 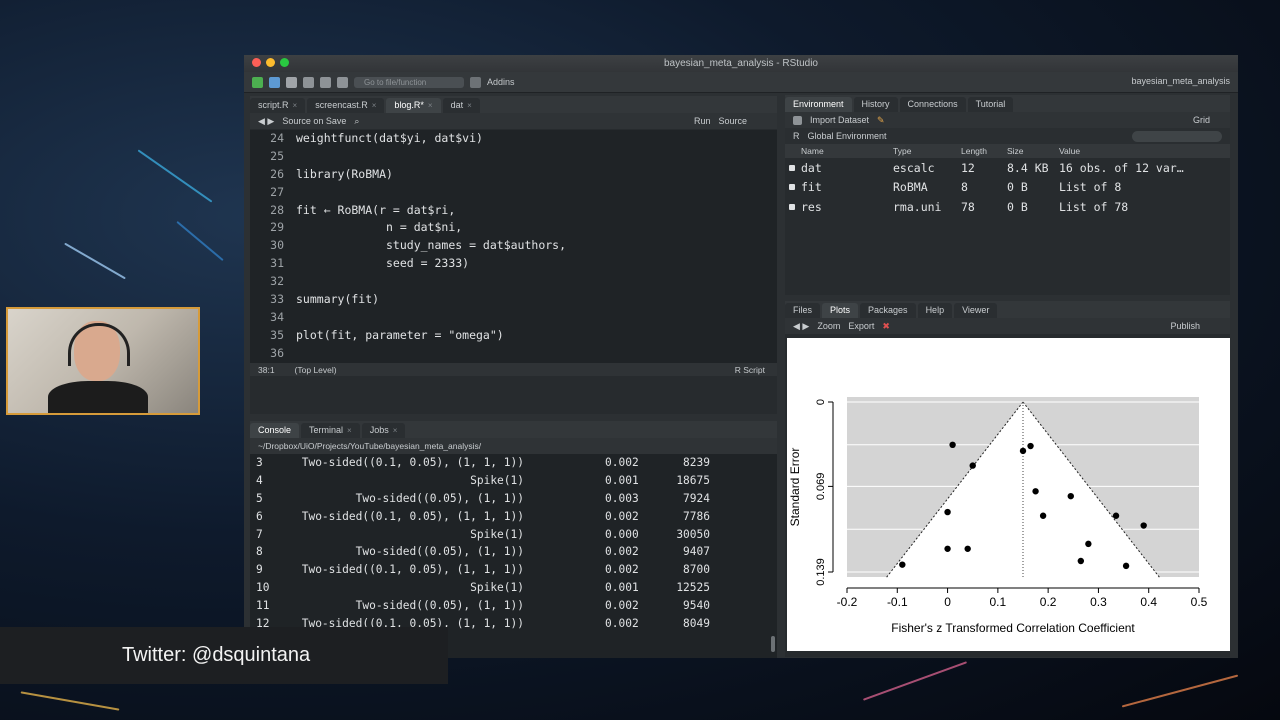 I want to click on model-ess: 7924, so click(x=696, y=498).